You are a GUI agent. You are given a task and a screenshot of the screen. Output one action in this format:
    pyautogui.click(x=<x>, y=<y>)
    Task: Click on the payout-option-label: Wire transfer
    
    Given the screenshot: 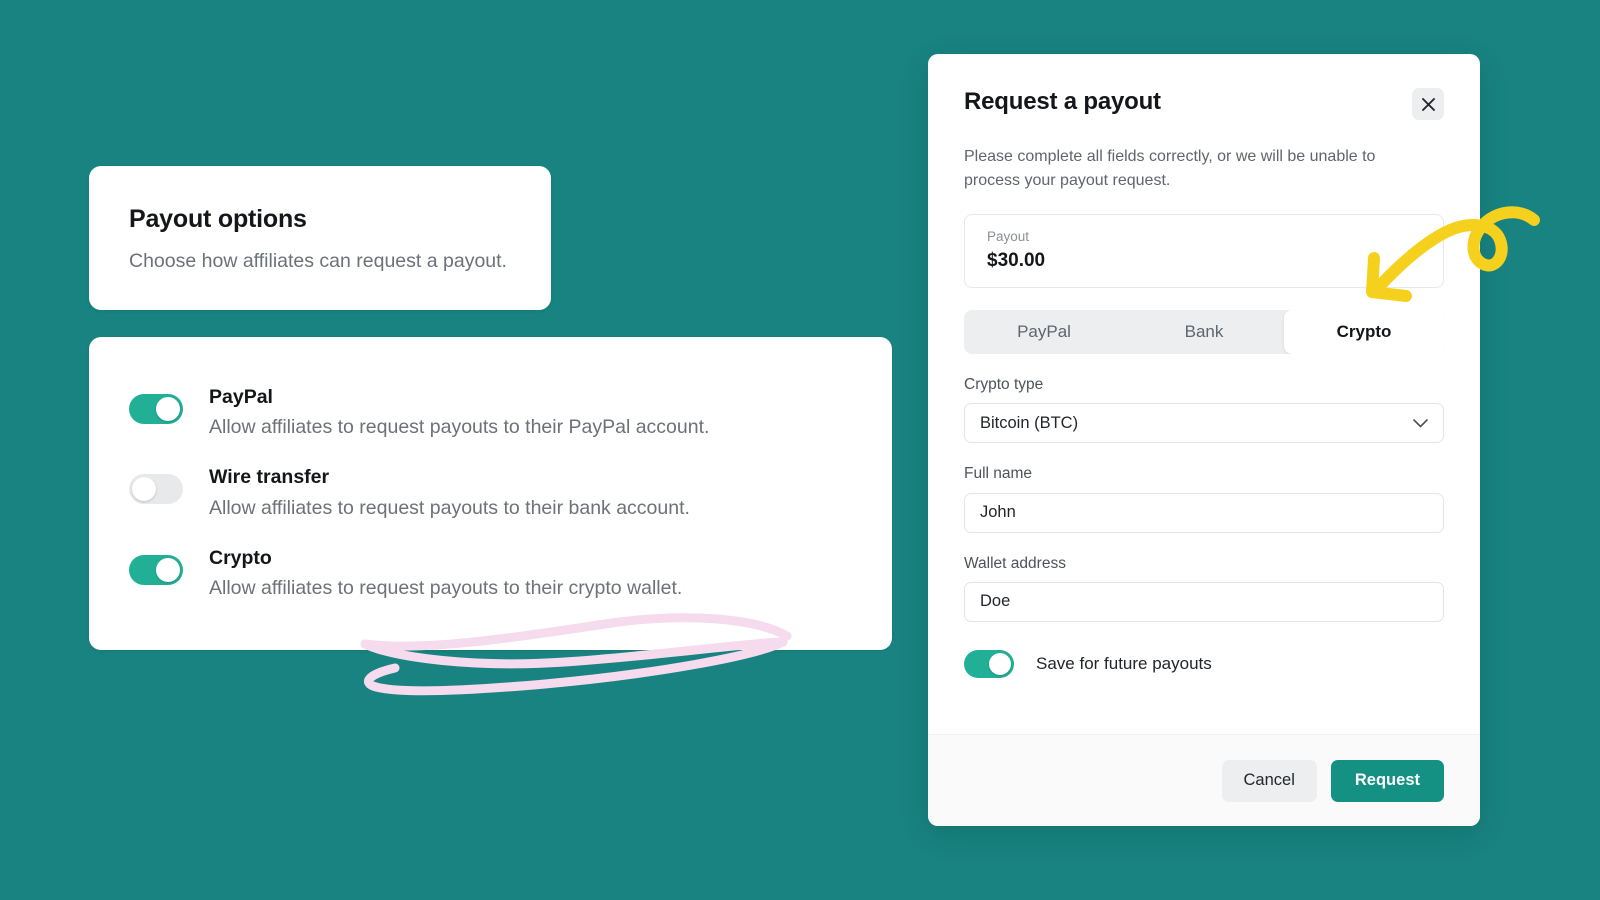 What is the action you would take?
    pyautogui.click(x=269, y=477)
    